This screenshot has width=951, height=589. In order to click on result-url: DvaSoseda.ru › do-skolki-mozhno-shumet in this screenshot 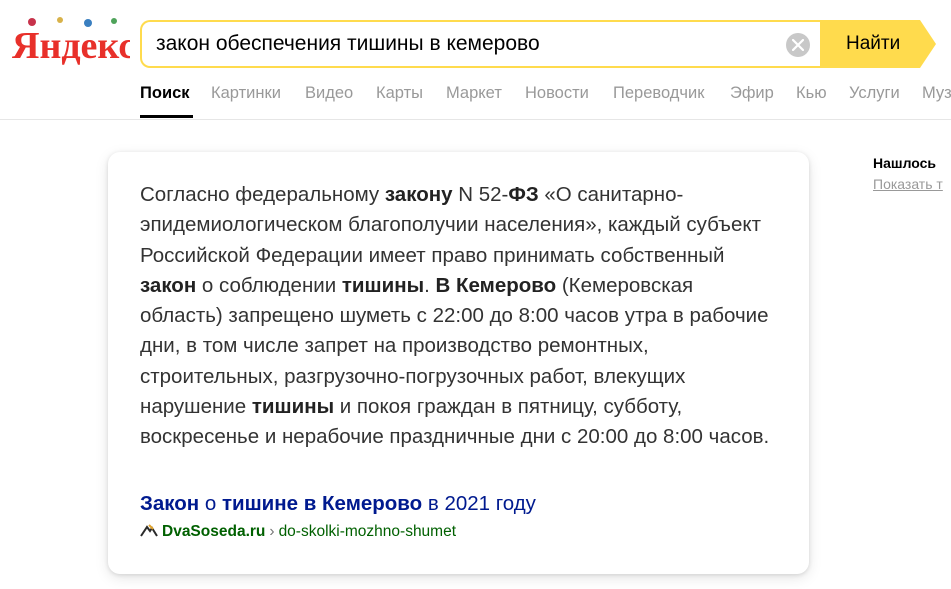, I will do `click(298, 532)`.